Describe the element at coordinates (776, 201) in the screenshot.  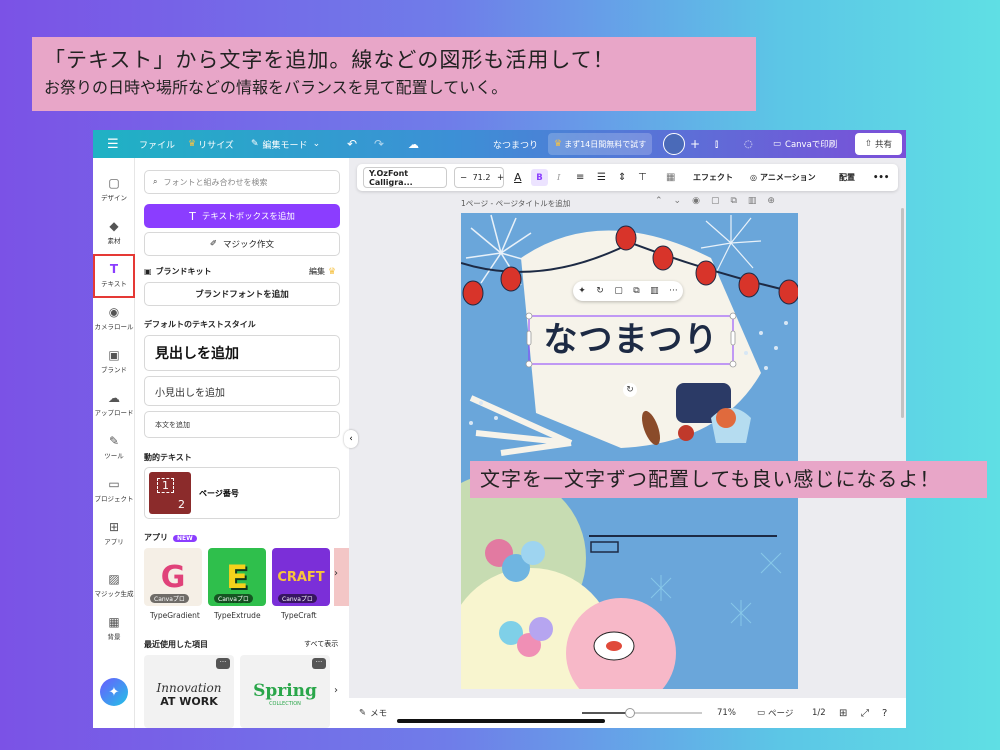
I see `add-page-icon: ⊕` at that location.